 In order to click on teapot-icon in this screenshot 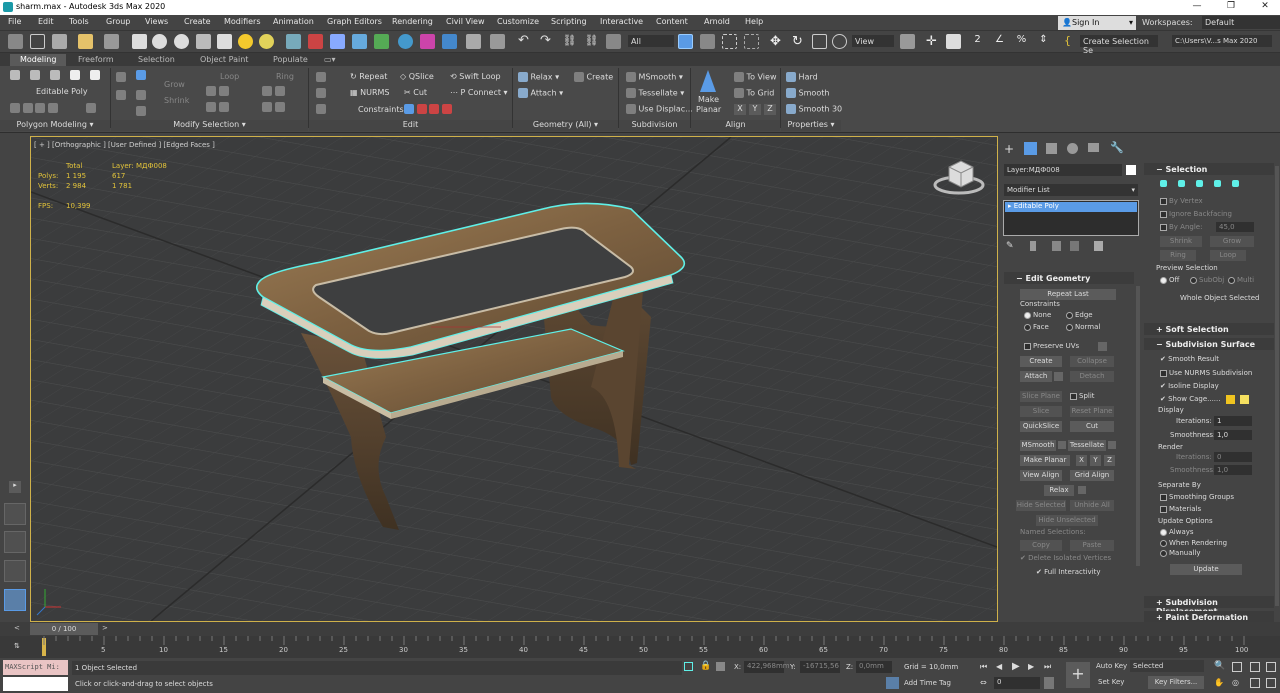, I will do `click(203, 41)`.